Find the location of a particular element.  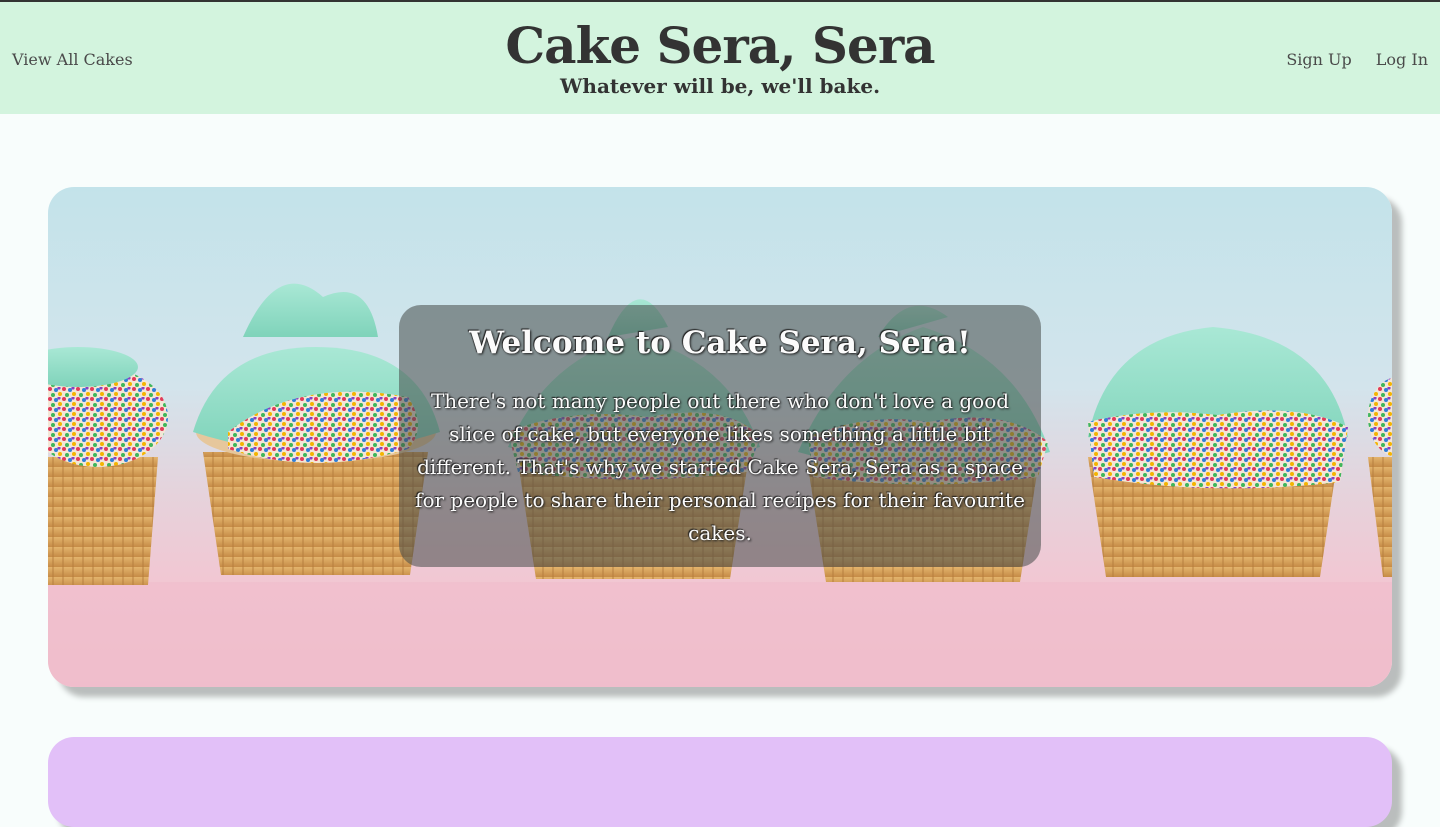

secondary-panel is located at coordinates (720, 782).